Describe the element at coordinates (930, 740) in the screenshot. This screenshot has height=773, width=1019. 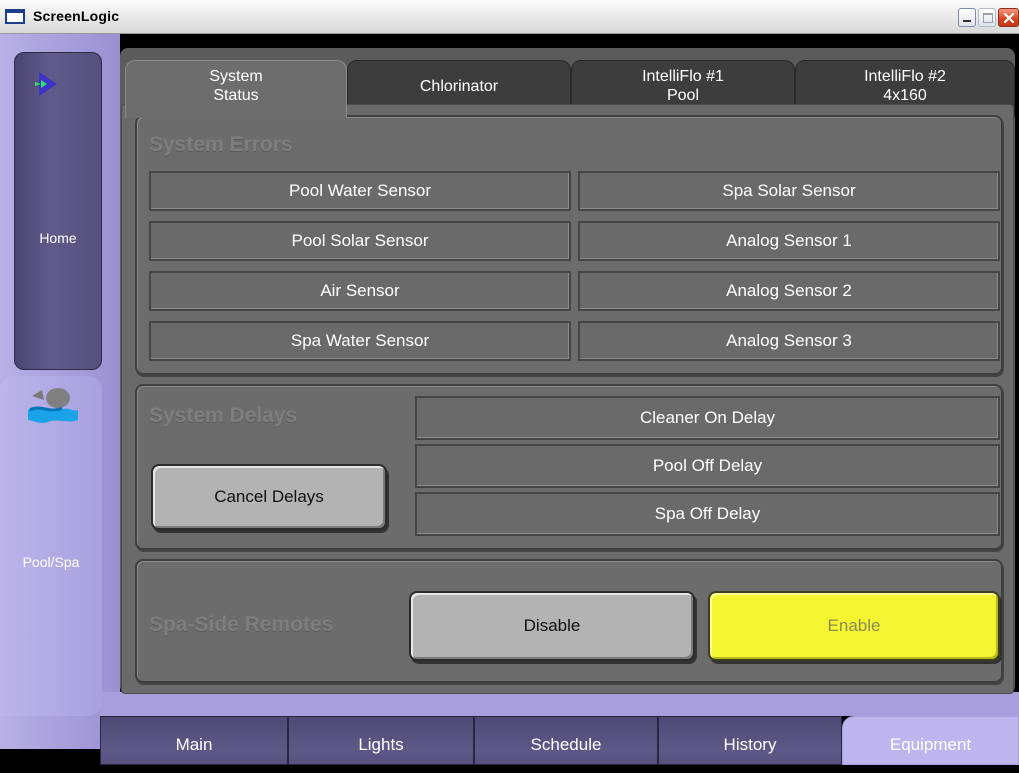
I see `nav-equipment: Equipment` at that location.